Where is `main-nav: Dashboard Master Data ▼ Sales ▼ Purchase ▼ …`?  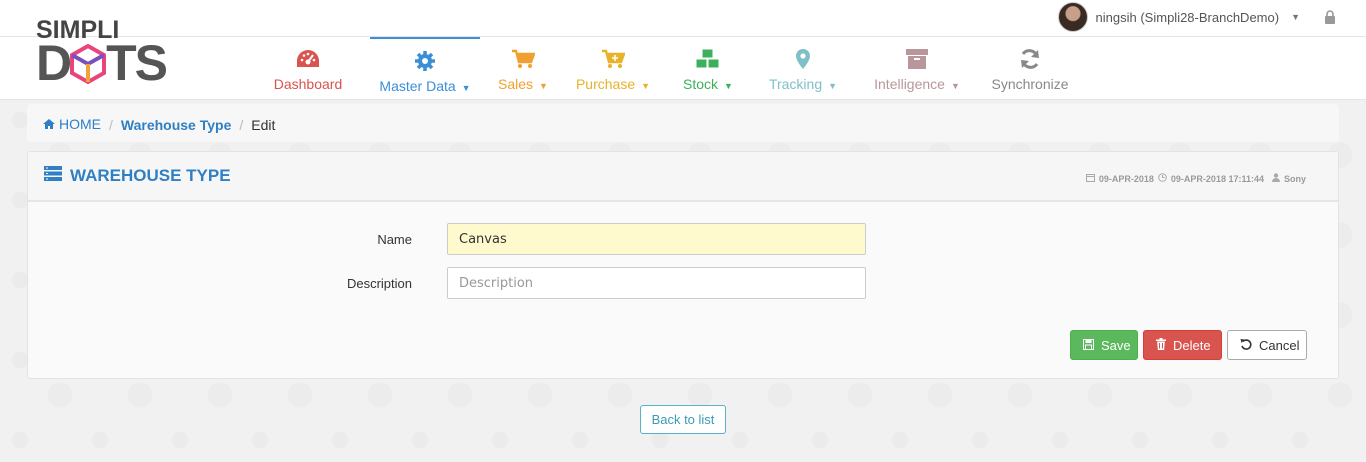
main-nav: Dashboard Master Data ▼ Sales ▼ Purchase ▼ … is located at coordinates (670, 68).